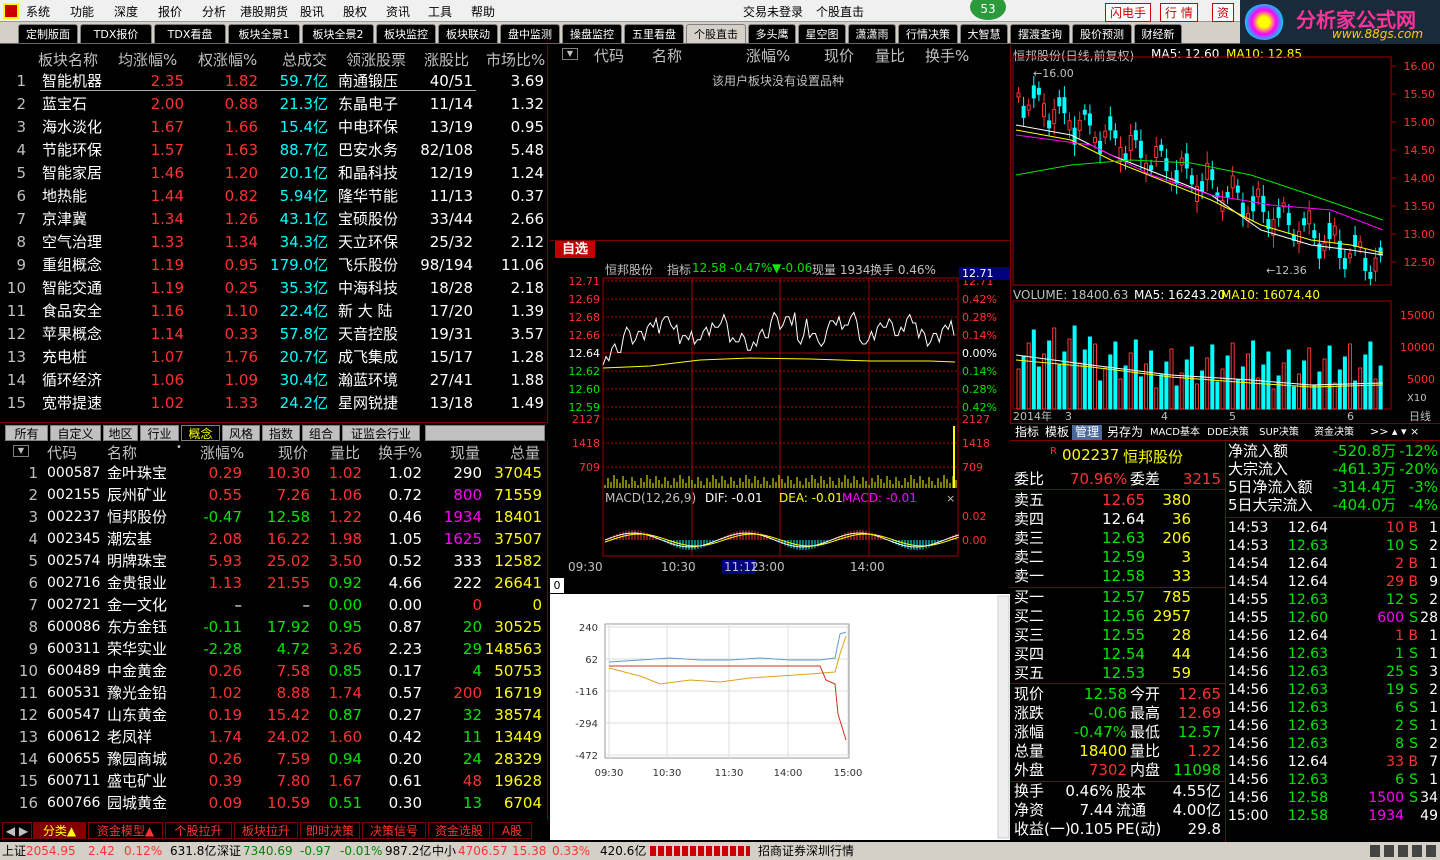 The image size is (1440, 860). What do you see at coordinates (1420, 416) in the screenshot?
I see `kline-period: 日线` at bounding box center [1420, 416].